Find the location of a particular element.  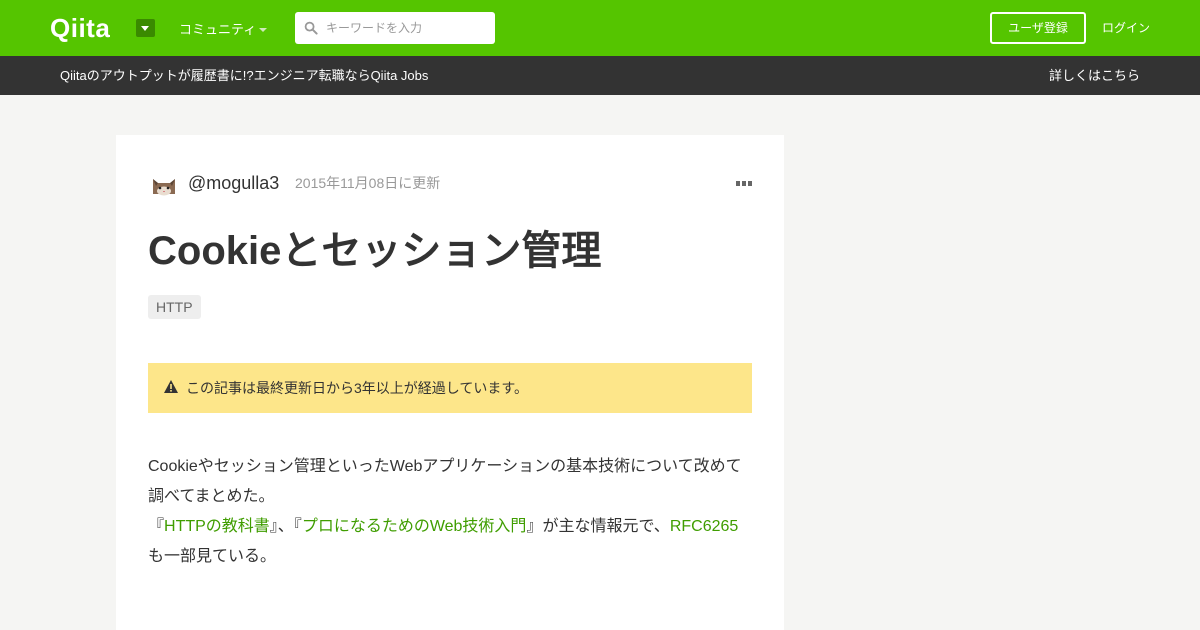

body-text: 』が主な情報元で、 is located at coordinates (598, 526).